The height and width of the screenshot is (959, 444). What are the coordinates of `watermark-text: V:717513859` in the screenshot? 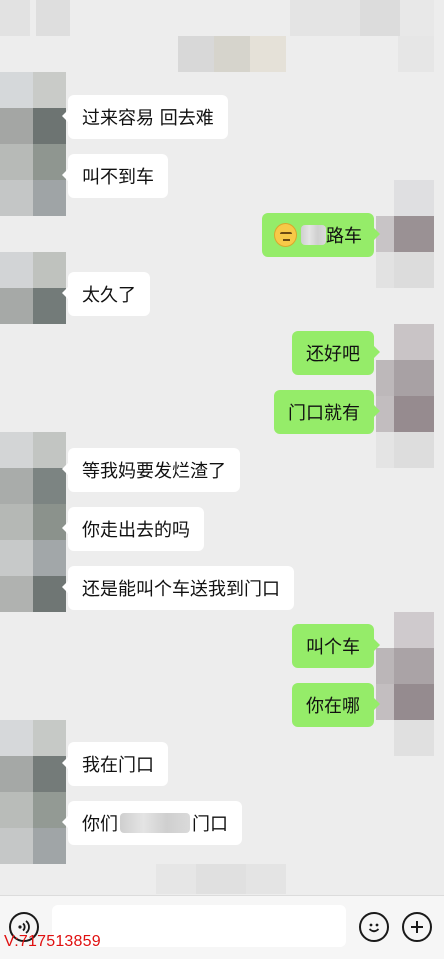 It's located at (52, 941).